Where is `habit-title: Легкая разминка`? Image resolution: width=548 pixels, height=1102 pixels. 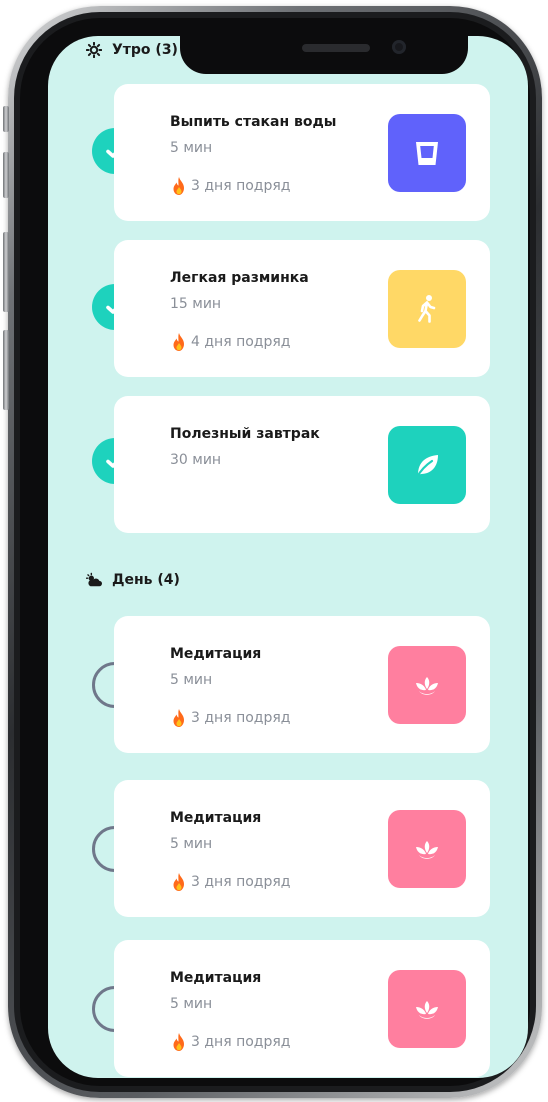
habit-title: Легкая разминка is located at coordinates (239, 278).